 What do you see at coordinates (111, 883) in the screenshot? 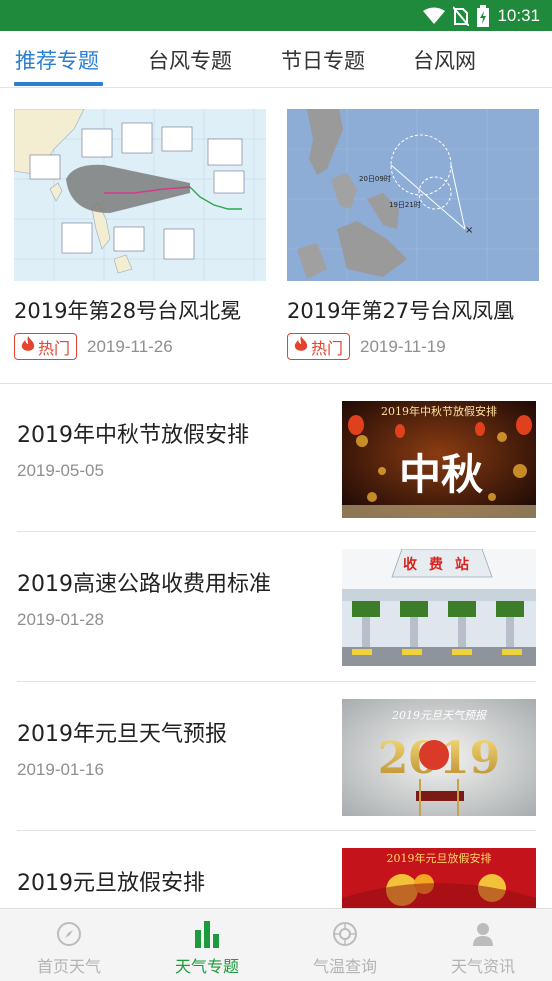
I see `list-item-title: 2019元旦放假安排` at bounding box center [111, 883].